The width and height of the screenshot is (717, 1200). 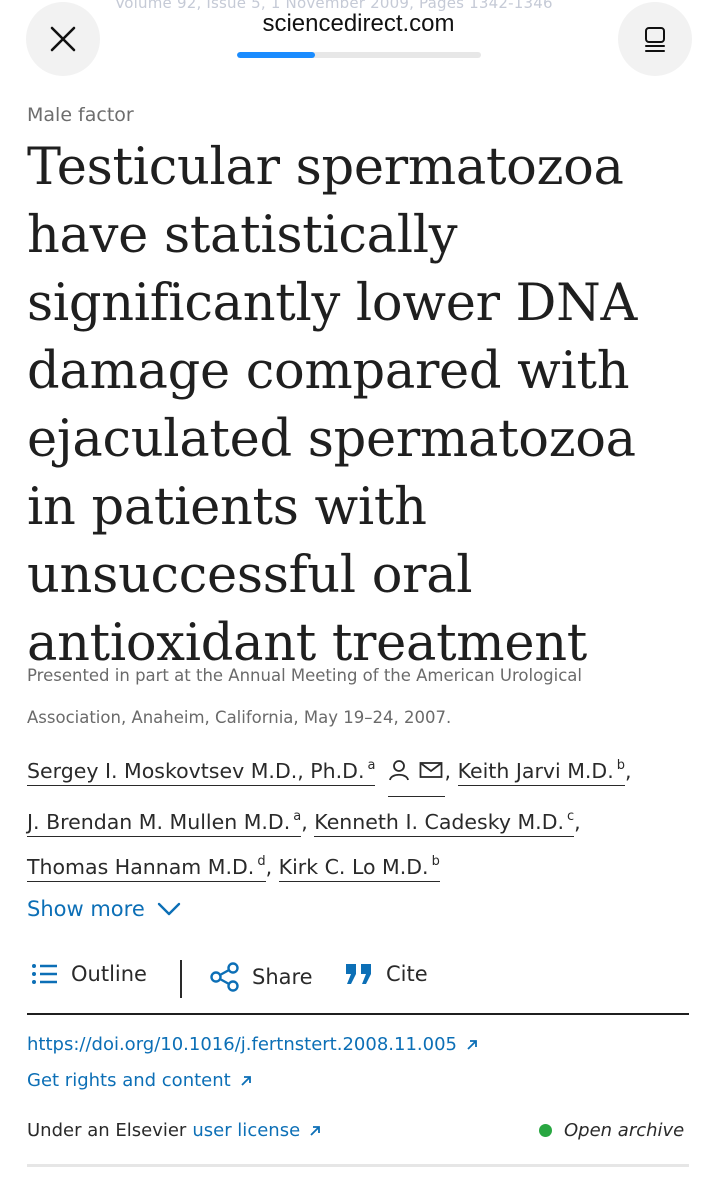 What do you see at coordinates (358, 24) in the screenshot?
I see `page-domain: sciencedirect.com` at bounding box center [358, 24].